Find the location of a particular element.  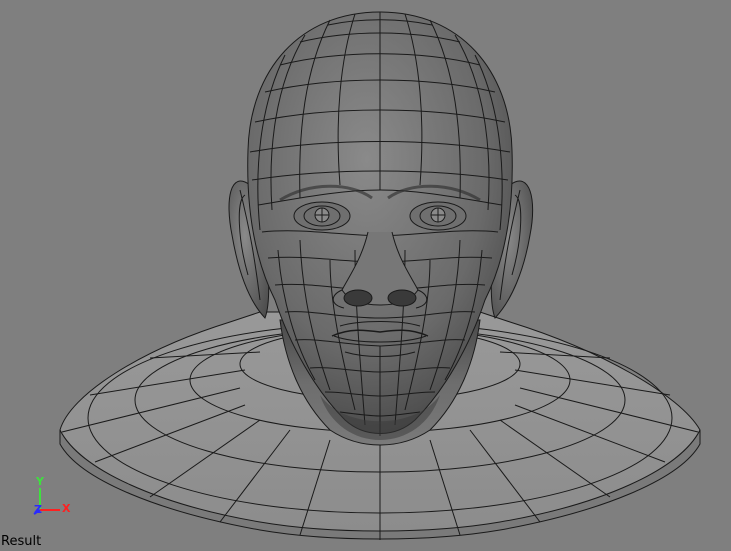

y-axis-label: Y is located at coordinates (40, 481).